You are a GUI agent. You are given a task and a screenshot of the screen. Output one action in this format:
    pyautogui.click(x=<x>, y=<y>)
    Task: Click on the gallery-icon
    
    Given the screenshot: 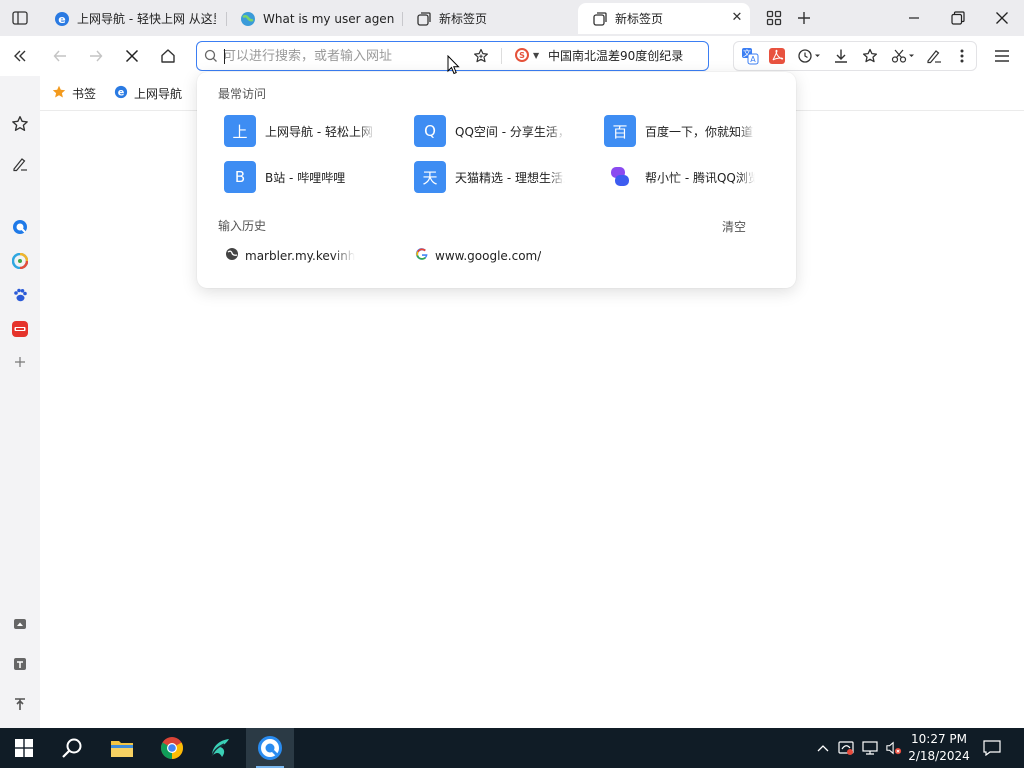 What is the action you would take?
    pyautogui.click(x=20, y=624)
    